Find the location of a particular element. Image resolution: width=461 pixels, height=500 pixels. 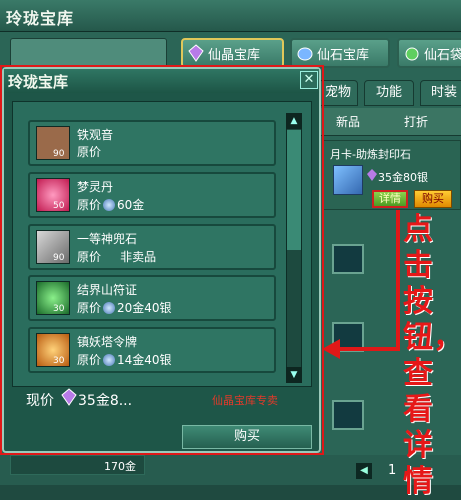

tab-xianjing-treasury: 仙晶宝库 is located at coordinates (232, 53).